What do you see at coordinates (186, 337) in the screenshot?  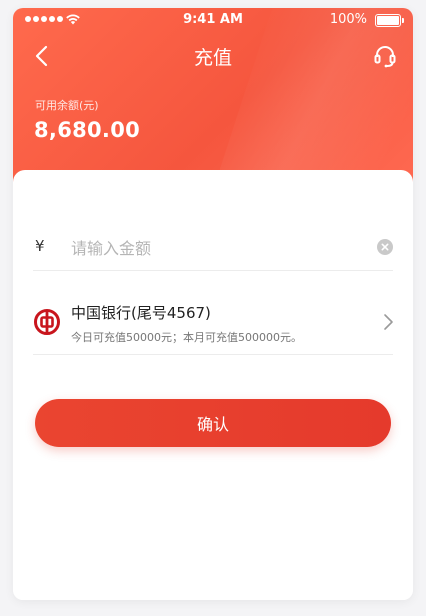 I see `bank-limit-text: 今日可充值50000元；本月可充值500000元。` at bounding box center [186, 337].